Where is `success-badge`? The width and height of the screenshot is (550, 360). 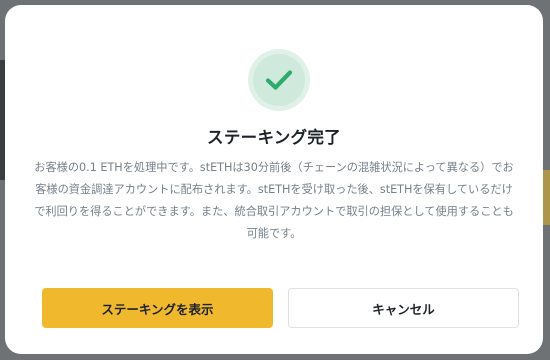
success-badge is located at coordinates (279, 80).